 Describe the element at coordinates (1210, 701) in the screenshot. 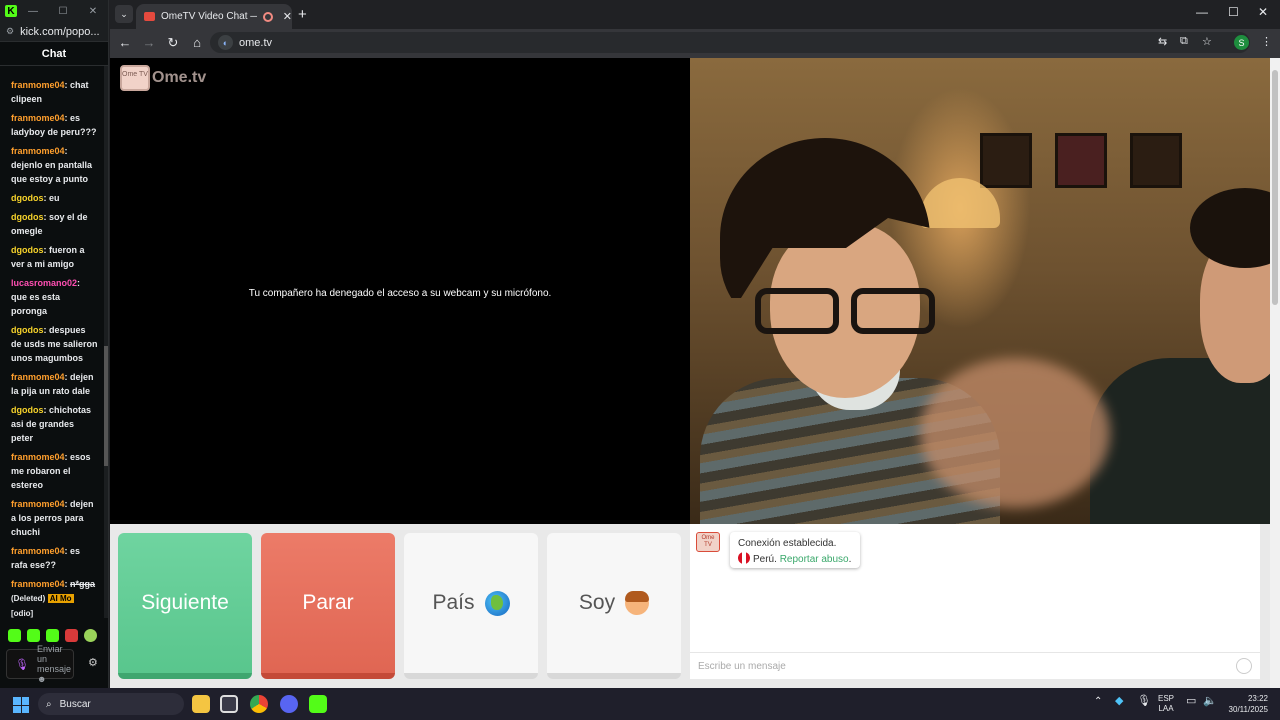

I see `volume-icon: 🔈` at that location.